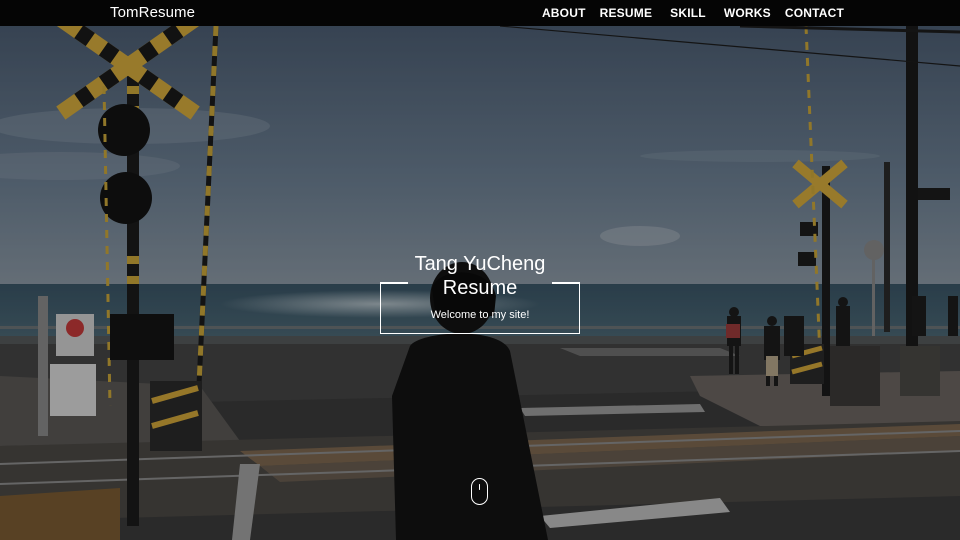 The width and height of the screenshot is (960, 540). What do you see at coordinates (479, 487) in the screenshot?
I see `mouse-wheel` at bounding box center [479, 487].